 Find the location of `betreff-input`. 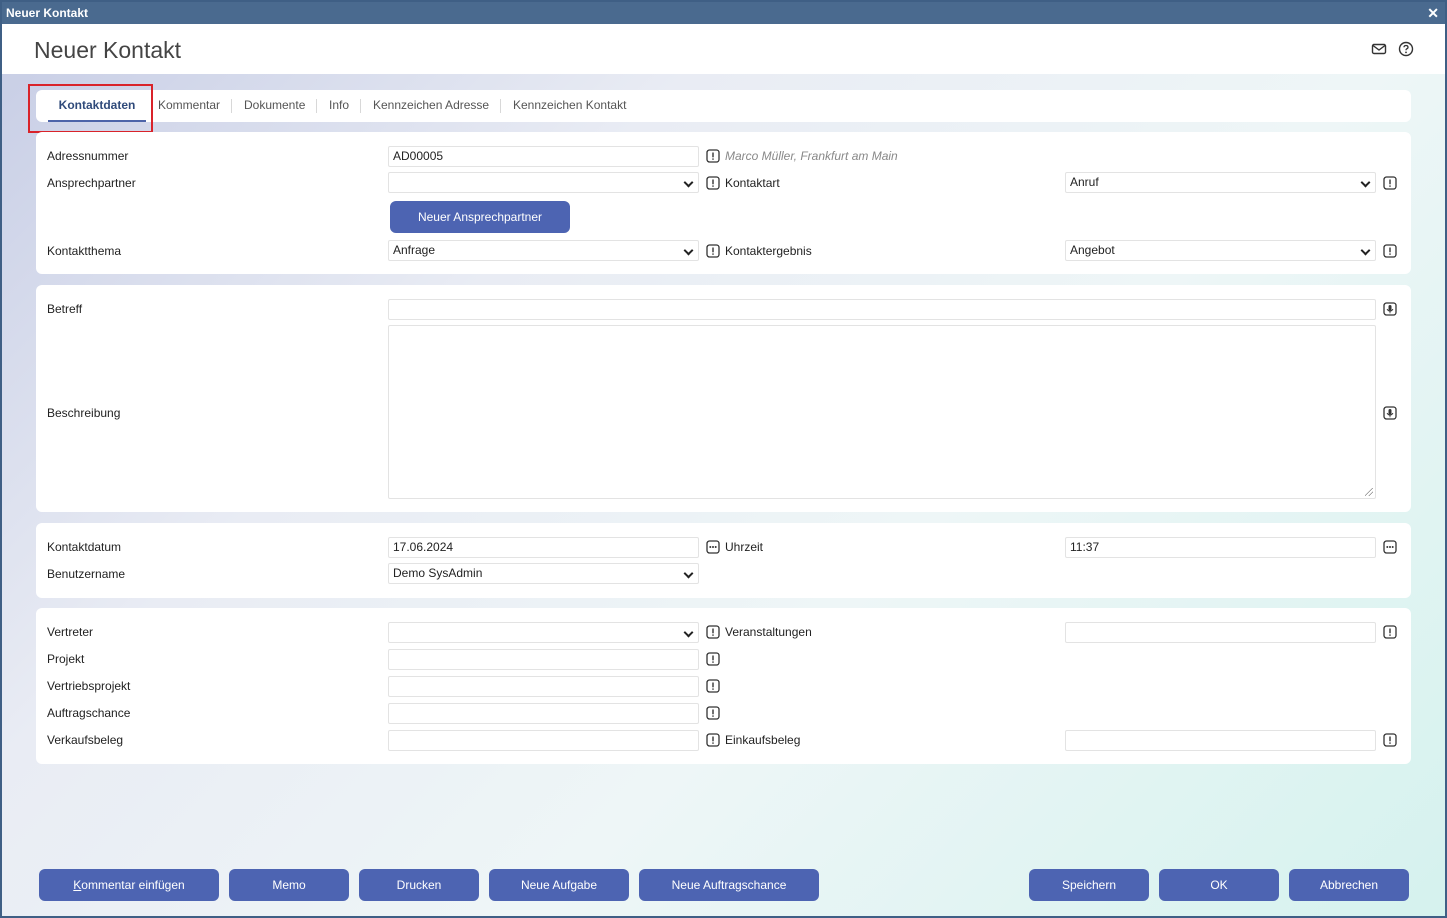

betreff-input is located at coordinates (882, 309).